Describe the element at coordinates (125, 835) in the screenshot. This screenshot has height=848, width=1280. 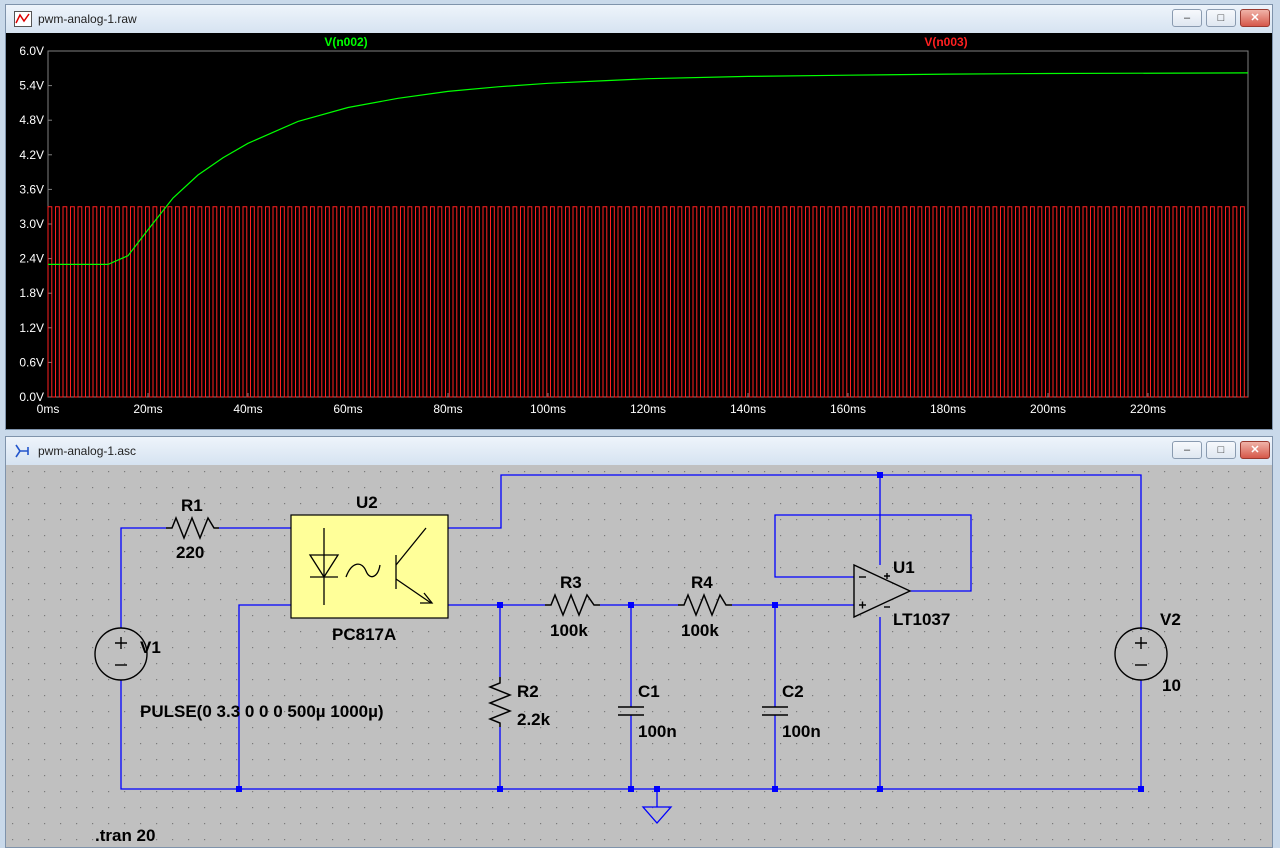
I see `spice-directive: .tran 20` at that location.